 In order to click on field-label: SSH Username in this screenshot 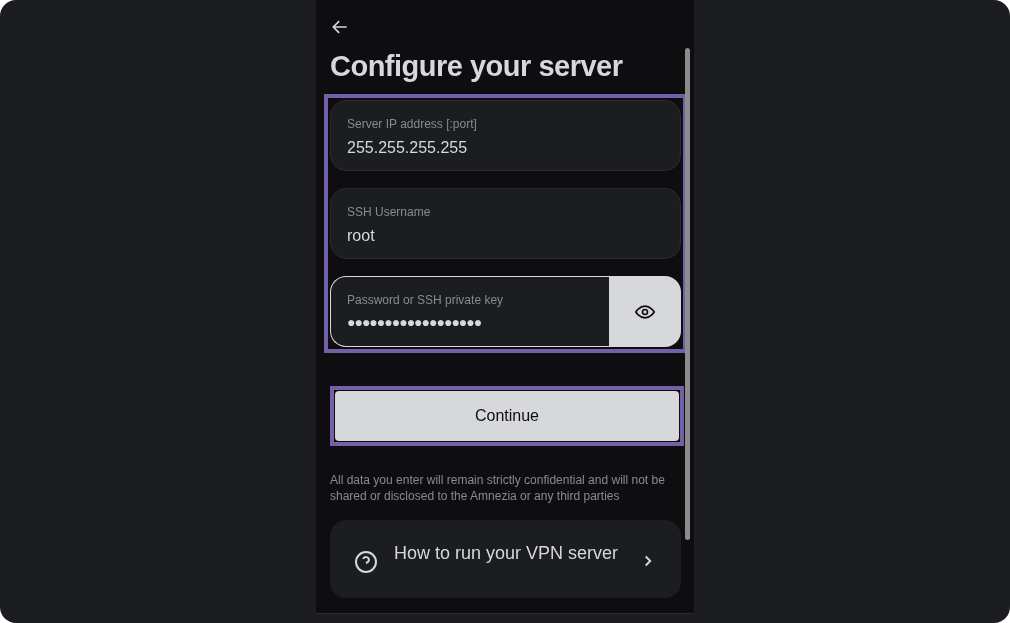, I will do `click(389, 212)`.